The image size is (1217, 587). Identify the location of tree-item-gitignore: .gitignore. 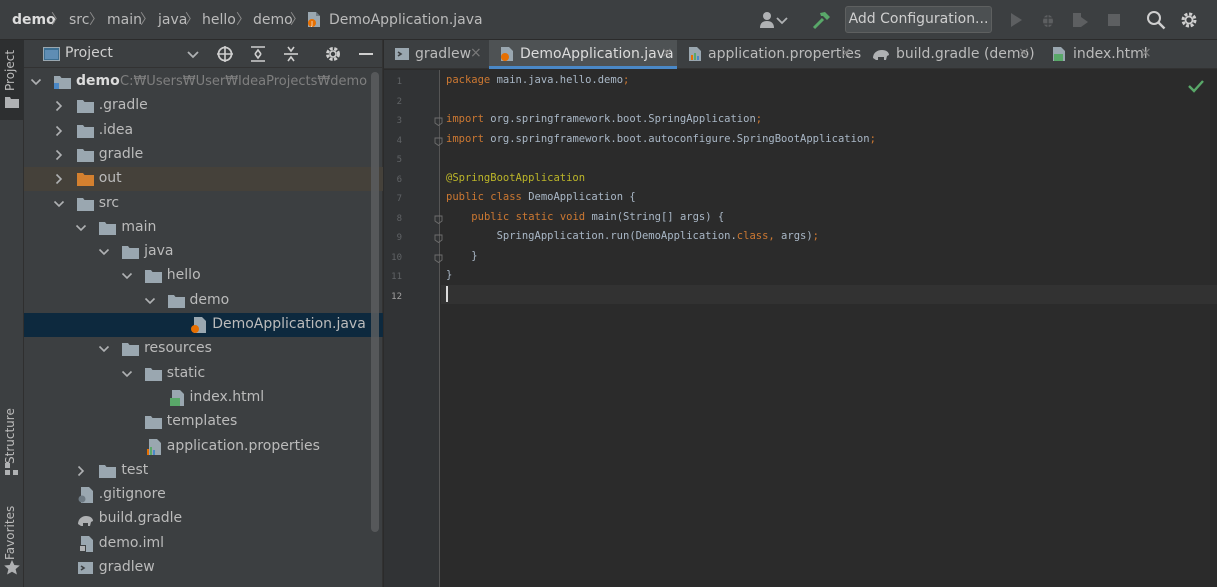
(203, 495).